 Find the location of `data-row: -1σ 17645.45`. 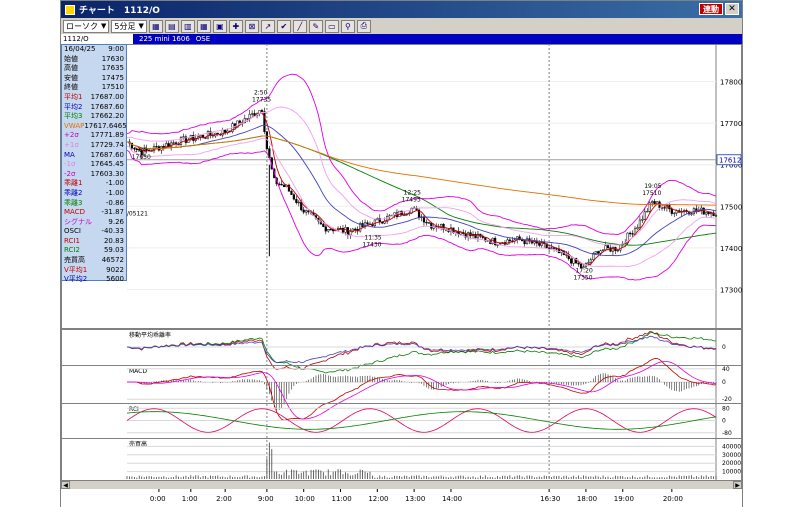

data-row: -1σ 17645.45 is located at coordinates (94, 165).